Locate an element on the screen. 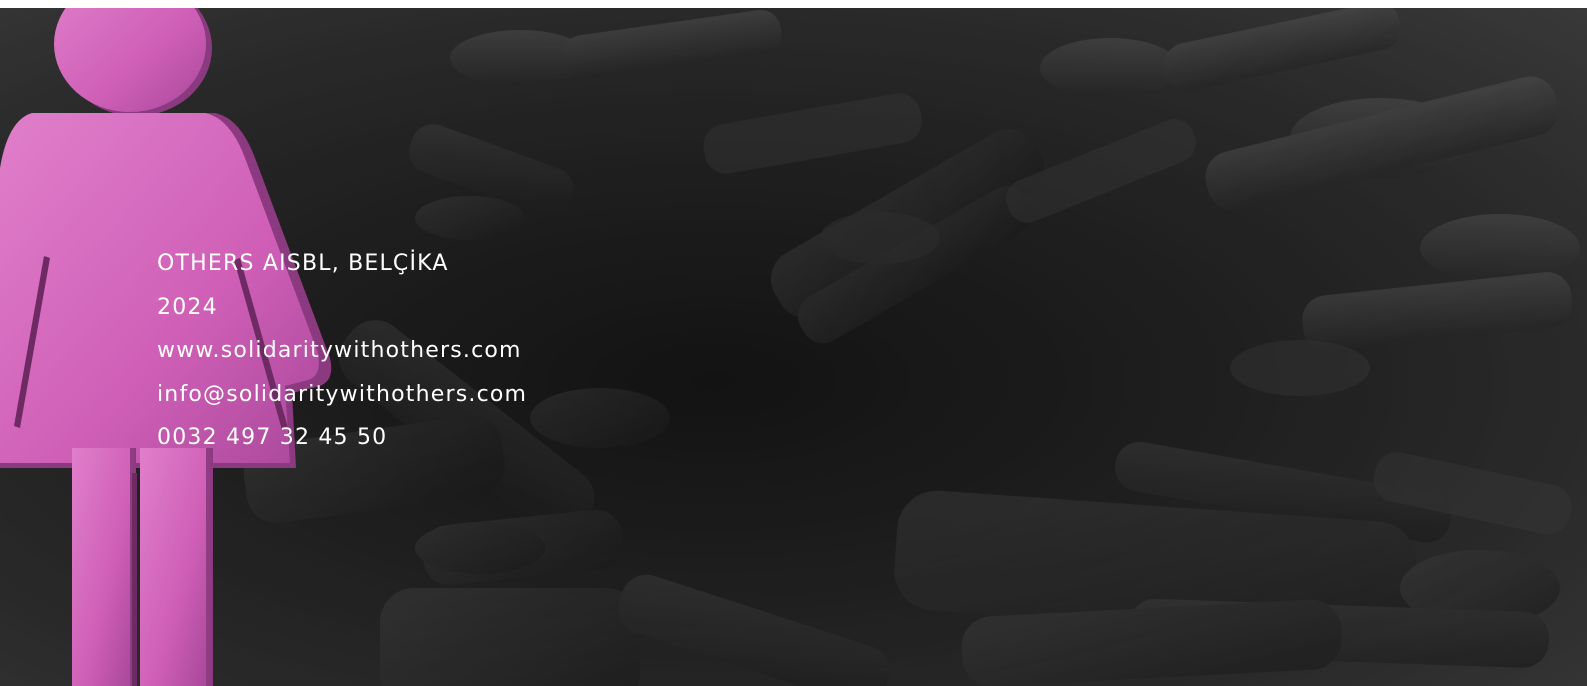 The image size is (1587, 686). phone-number: 0032 497 32 45 50 is located at coordinates (342, 438).